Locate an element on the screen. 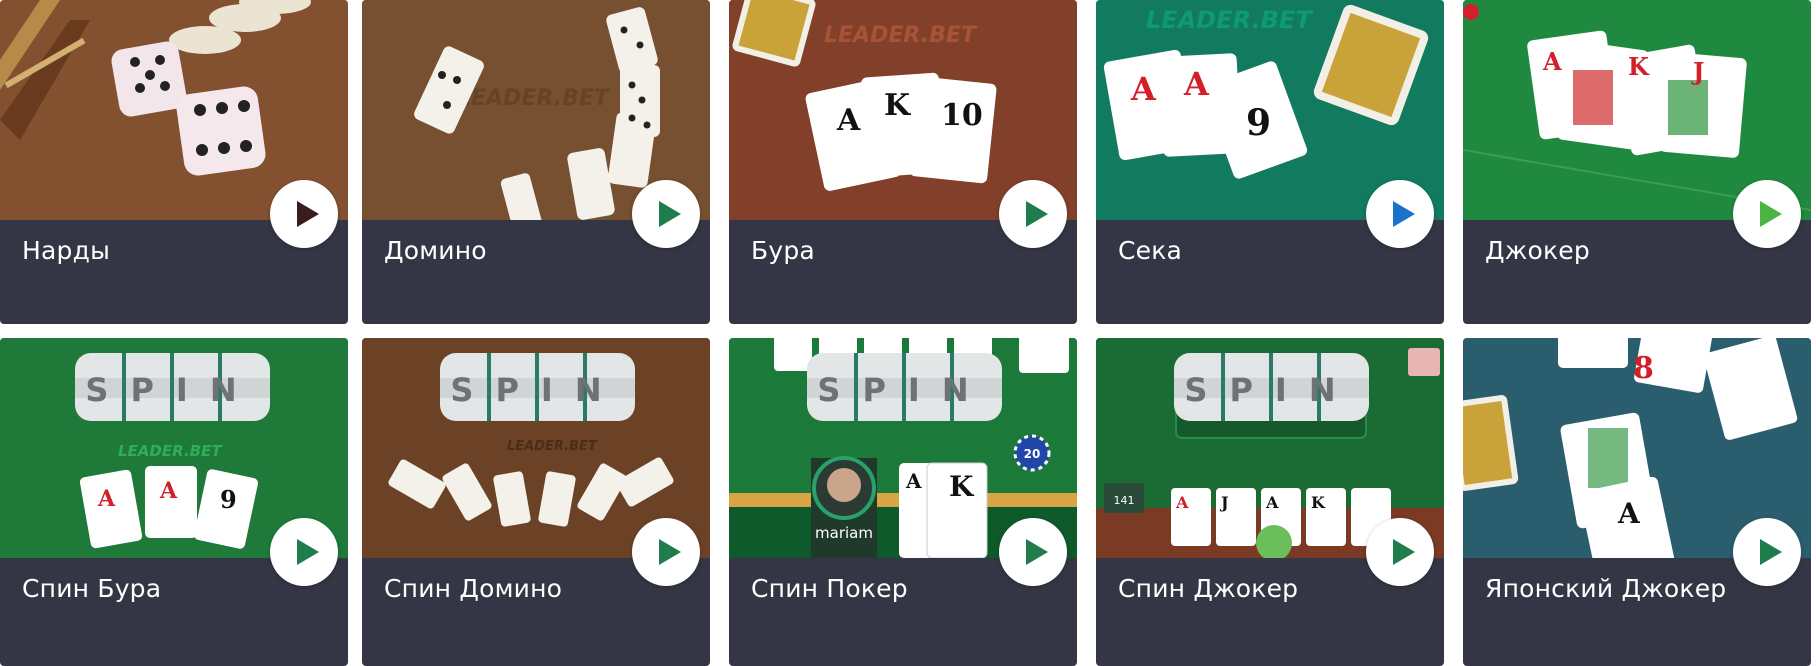  game-card-joker: A K J Джокер is located at coordinates (1637, 162).